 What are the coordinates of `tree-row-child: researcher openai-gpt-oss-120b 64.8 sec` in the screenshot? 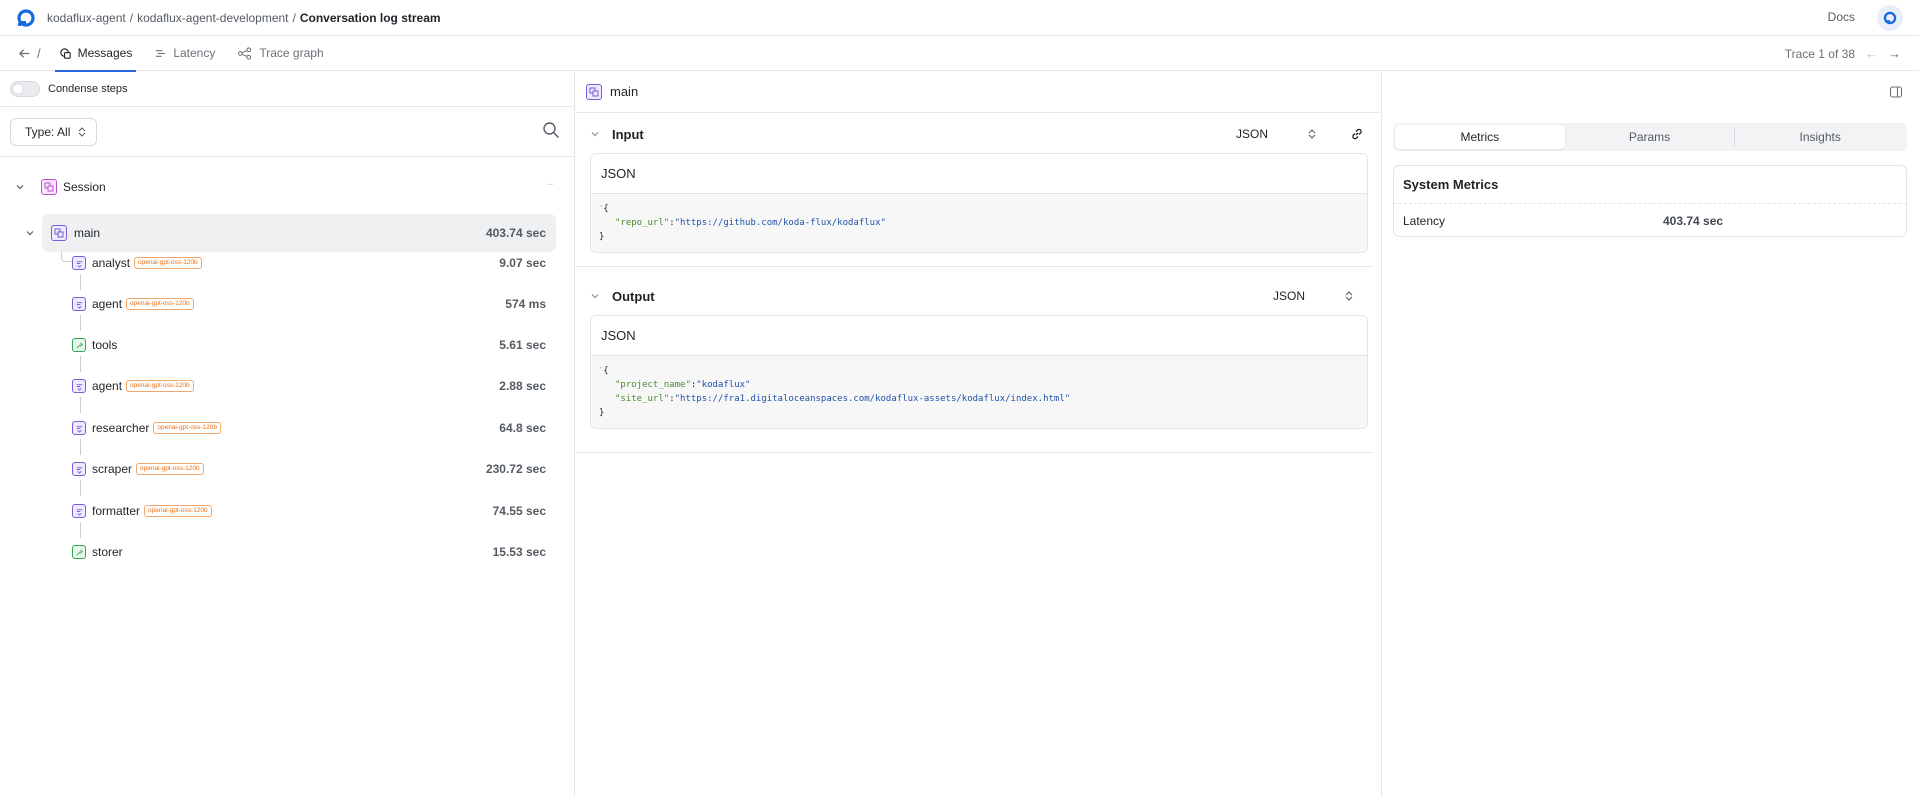 It's located at (314, 428).